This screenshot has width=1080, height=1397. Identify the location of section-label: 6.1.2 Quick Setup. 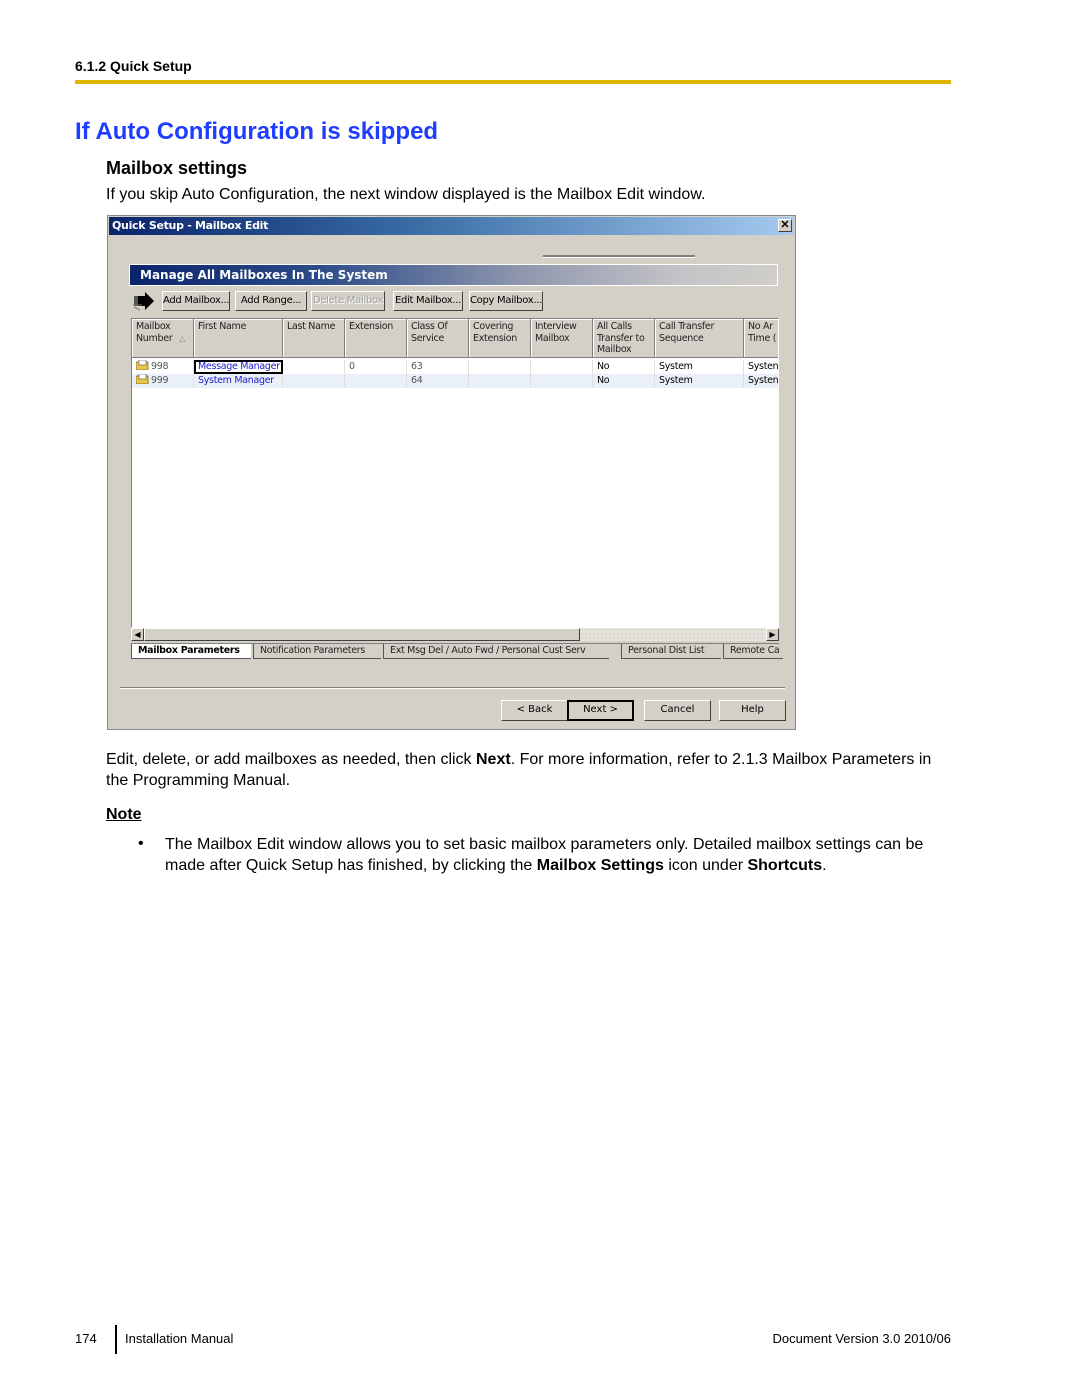
(133, 66).